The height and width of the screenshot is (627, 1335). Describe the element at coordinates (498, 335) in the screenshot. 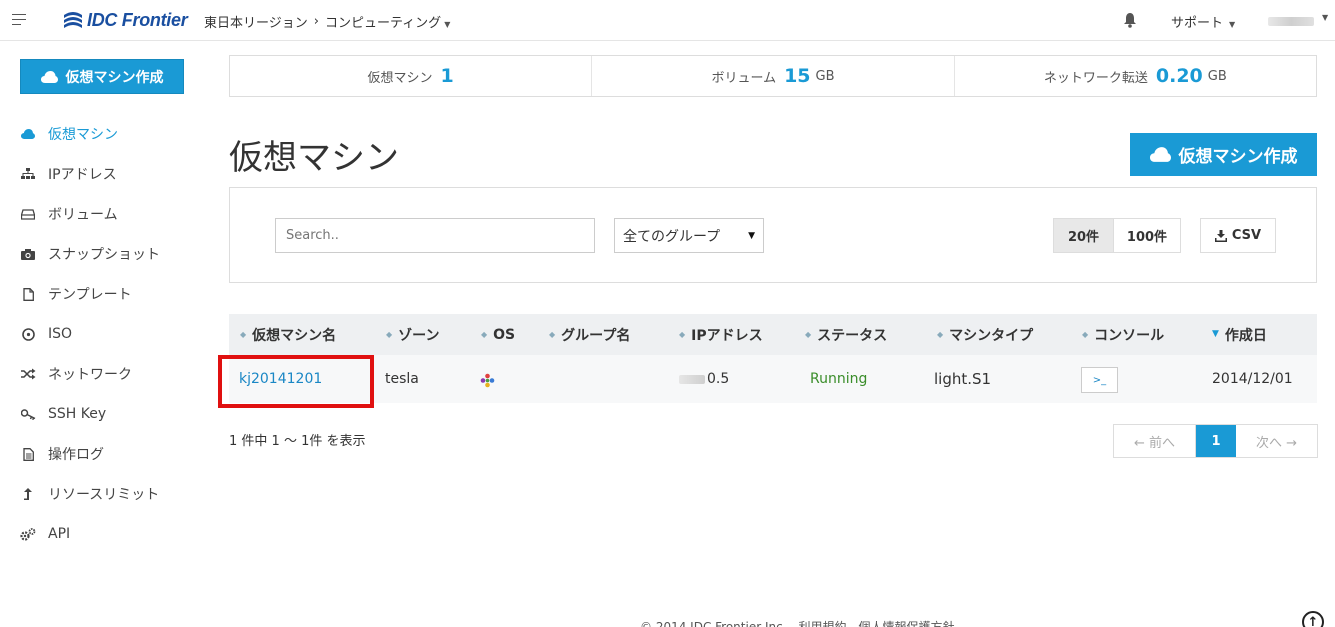

I see `col-os: ◆ OS` at that location.